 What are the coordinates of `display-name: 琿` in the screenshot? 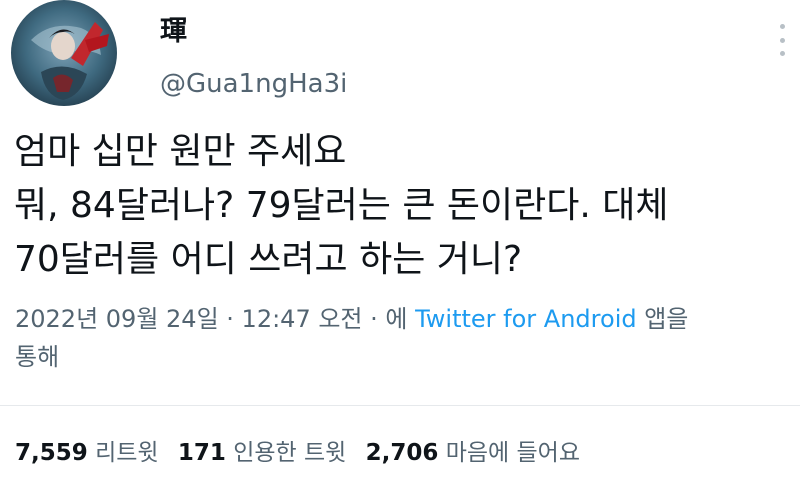 It's located at (173, 32).